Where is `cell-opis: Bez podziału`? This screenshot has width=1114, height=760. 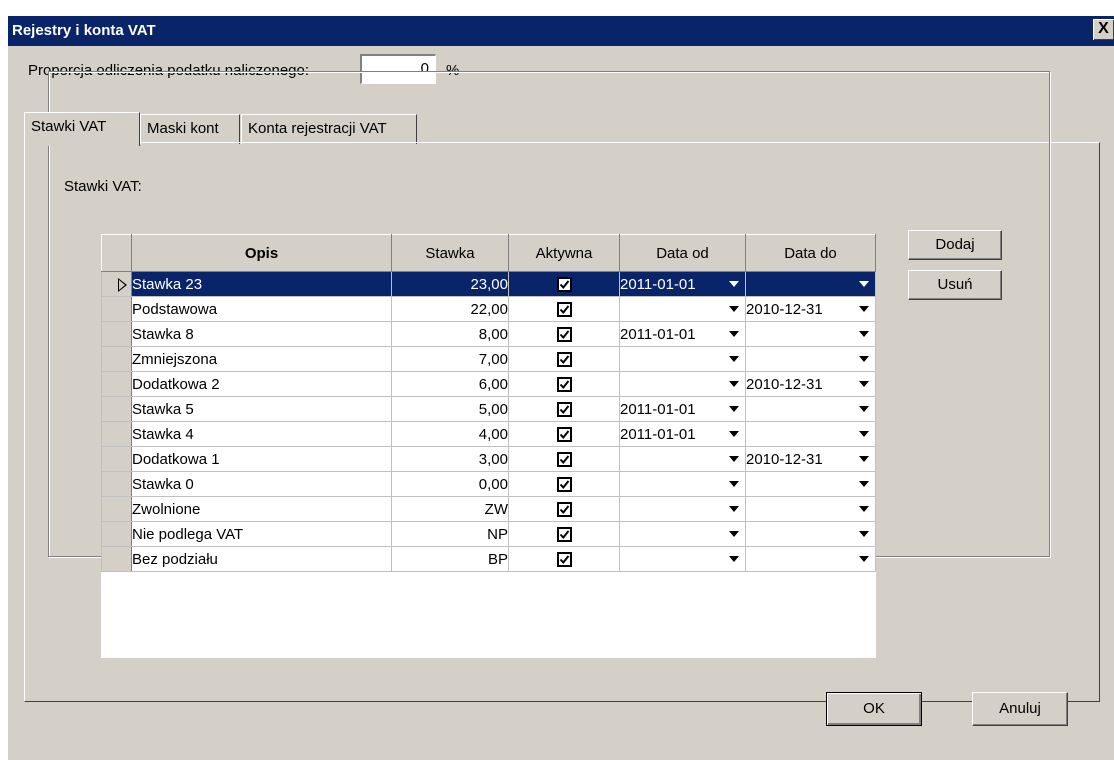
cell-opis: Bez podziału is located at coordinates (261, 559).